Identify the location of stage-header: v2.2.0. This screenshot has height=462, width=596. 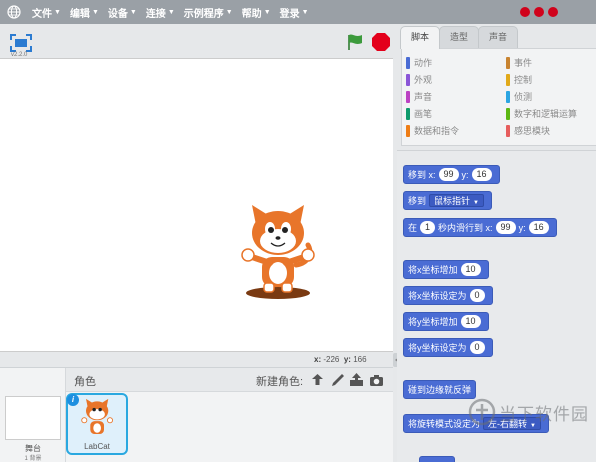
(196, 41).